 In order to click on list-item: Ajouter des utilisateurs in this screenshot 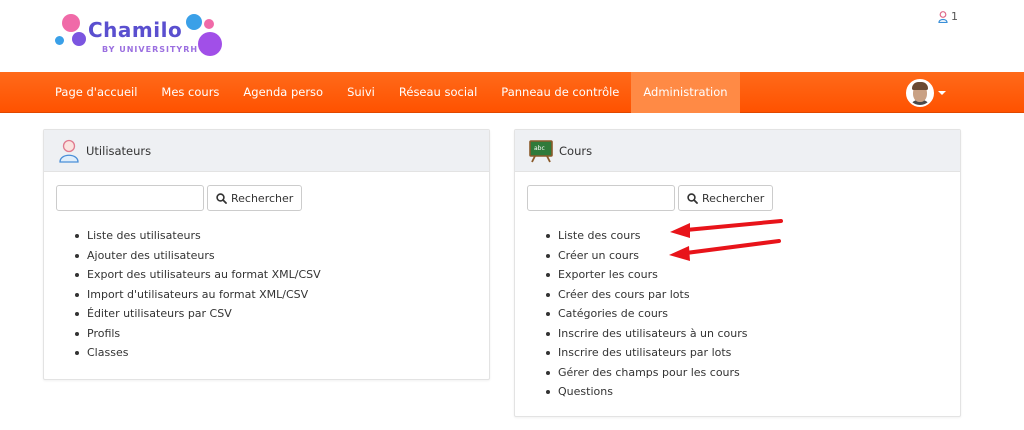, I will do `click(198, 256)`.